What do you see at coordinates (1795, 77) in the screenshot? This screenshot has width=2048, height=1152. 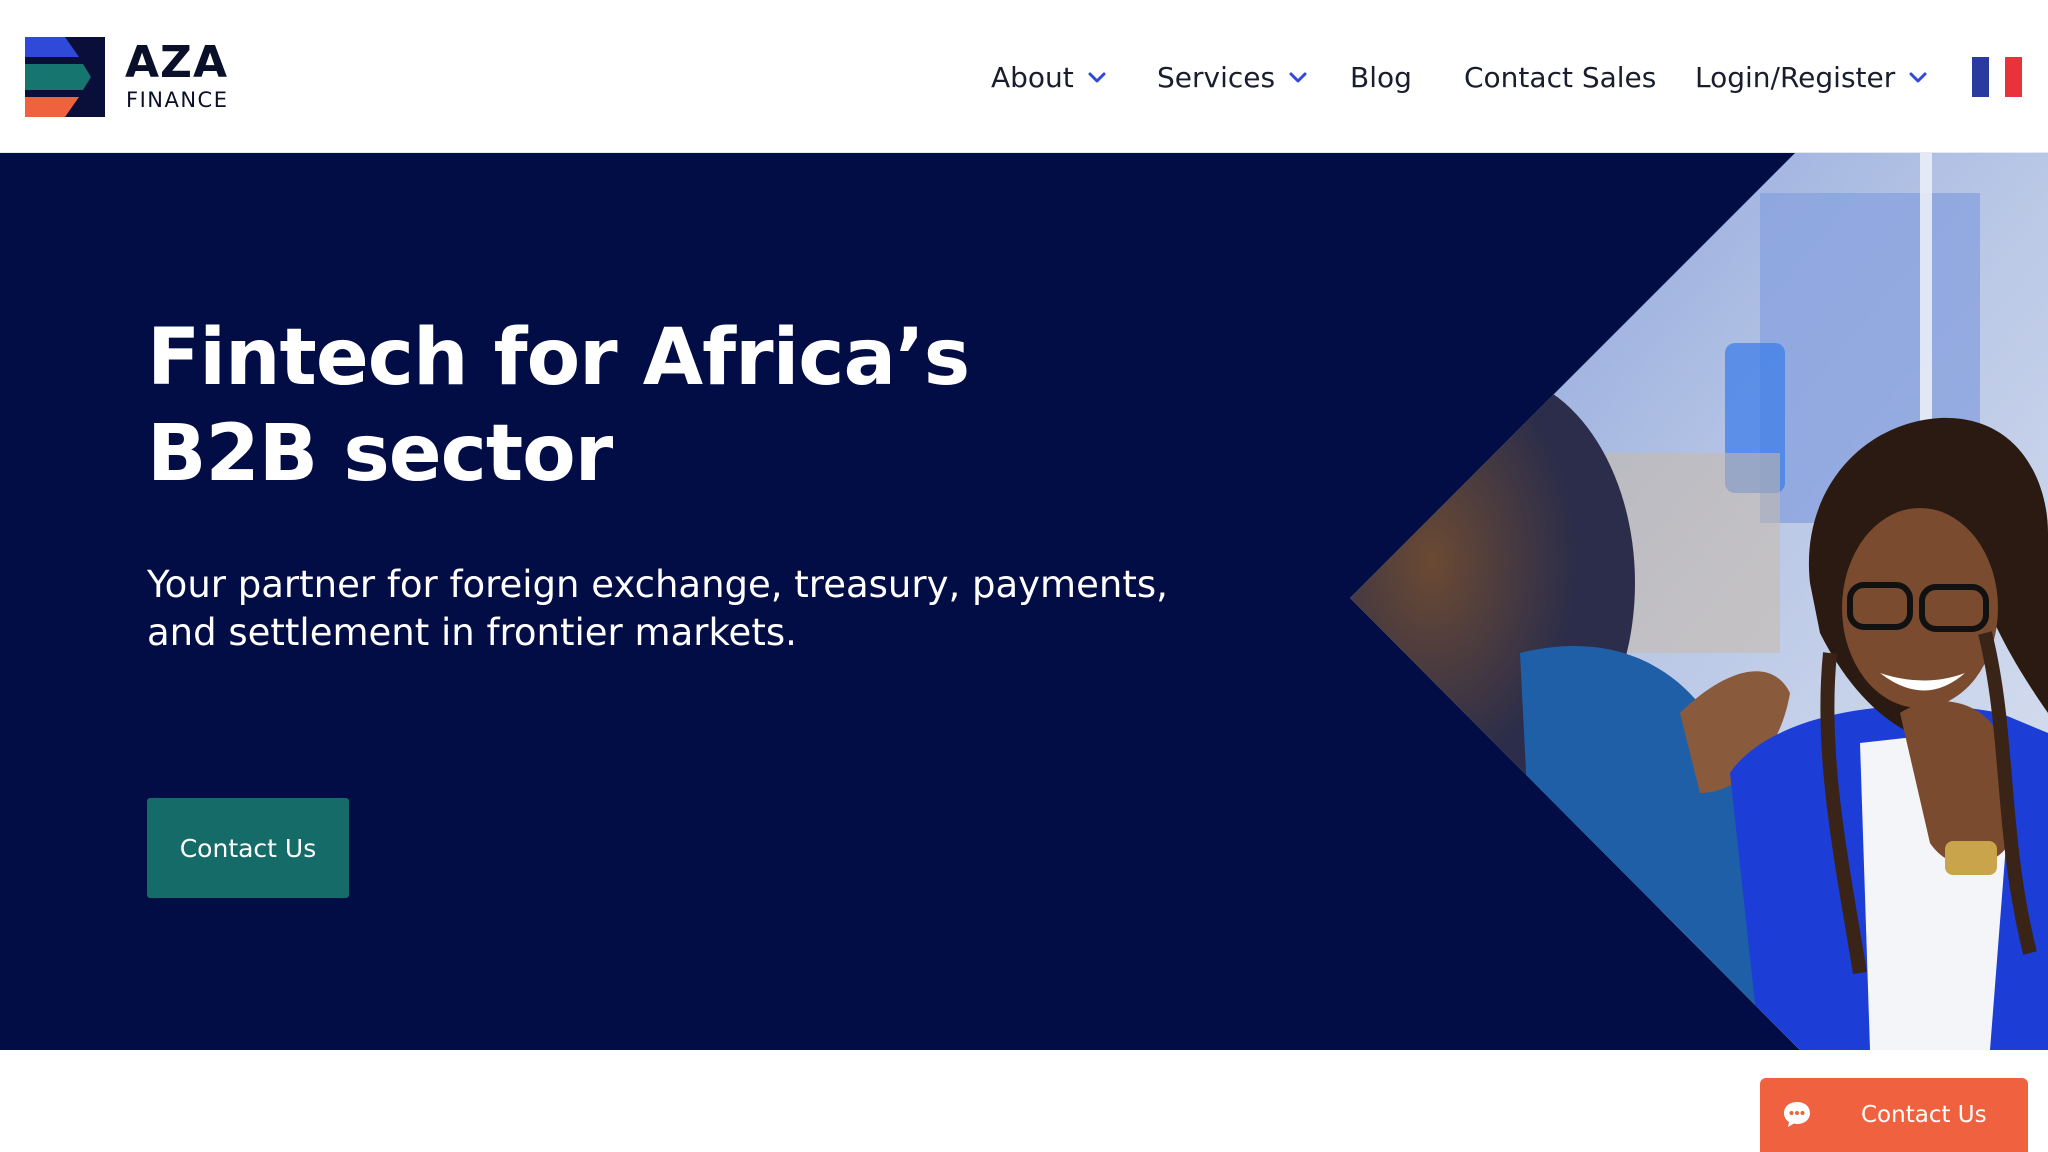 I see `nav-login-register-label: Login/Register` at bounding box center [1795, 77].